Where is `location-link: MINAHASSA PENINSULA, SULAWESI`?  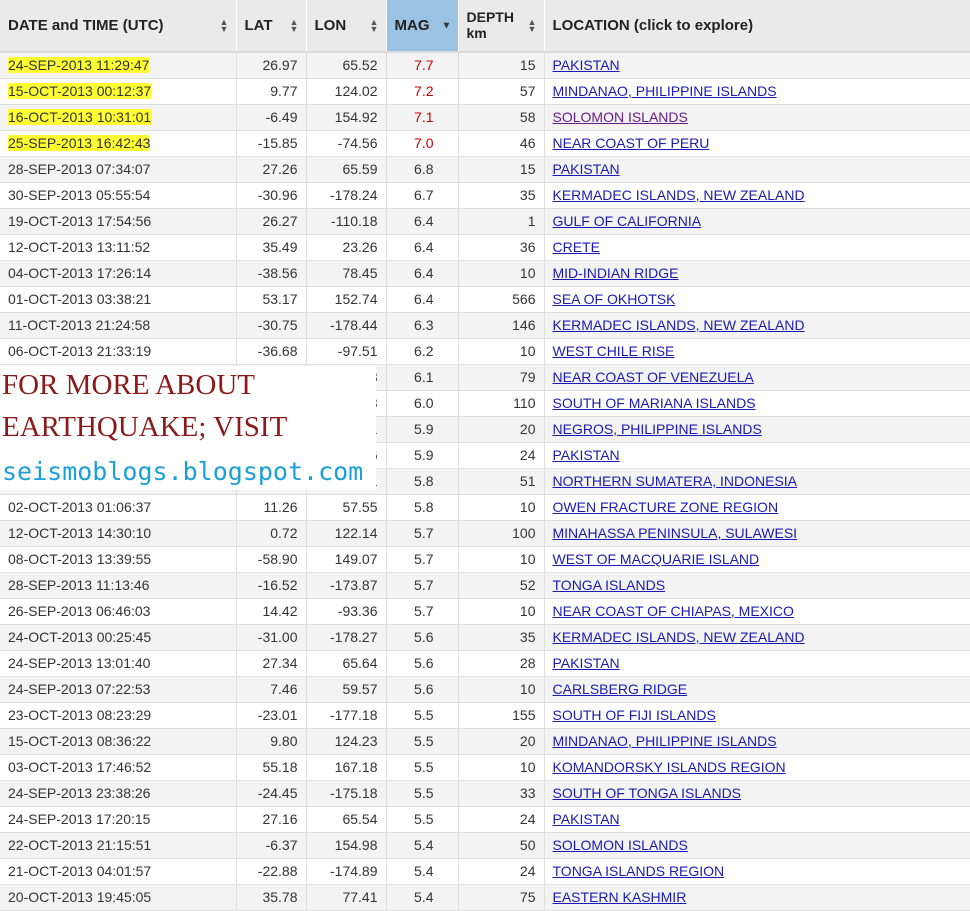 location-link: MINAHASSA PENINSULA, SULAWESI is located at coordinates (675, 533).